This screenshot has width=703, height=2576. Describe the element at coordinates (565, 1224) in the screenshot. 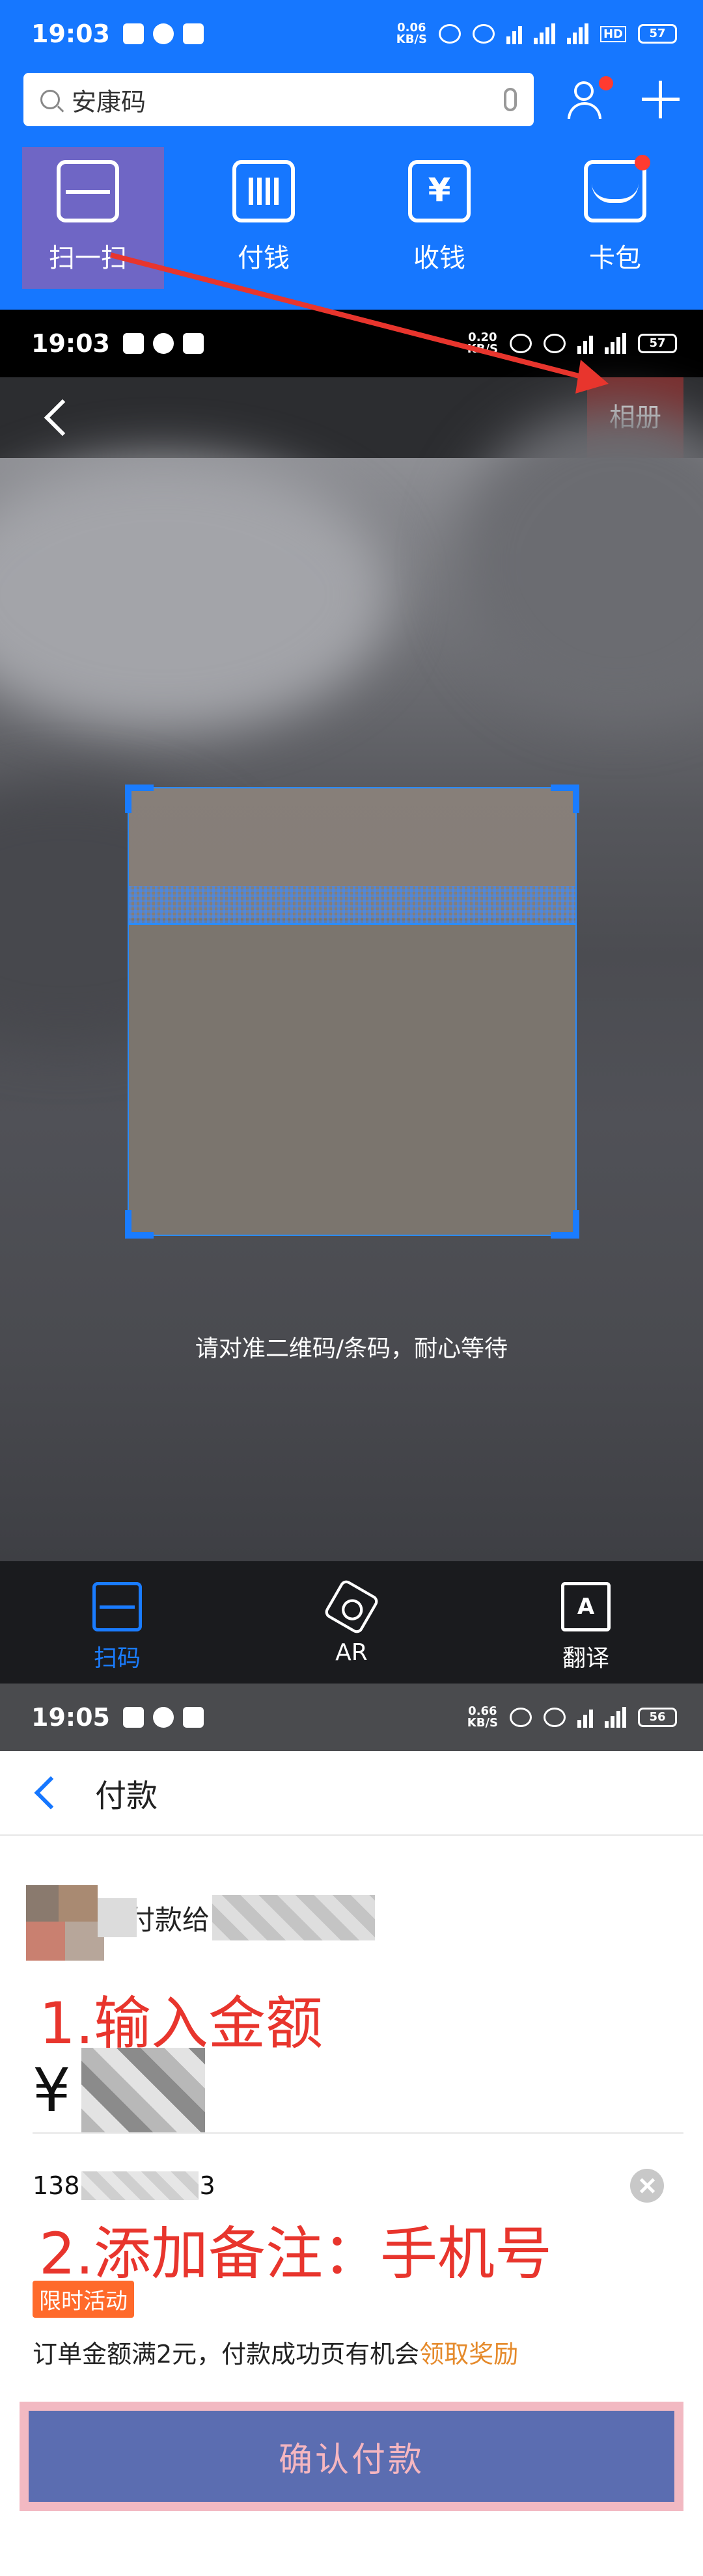

I see `corner-bottom-right` at that location.